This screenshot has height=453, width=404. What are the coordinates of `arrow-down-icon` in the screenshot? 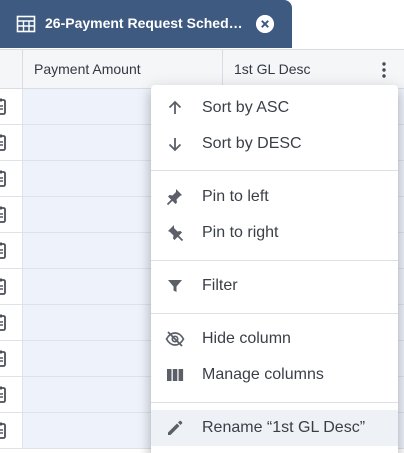 It's located at (175, 145).